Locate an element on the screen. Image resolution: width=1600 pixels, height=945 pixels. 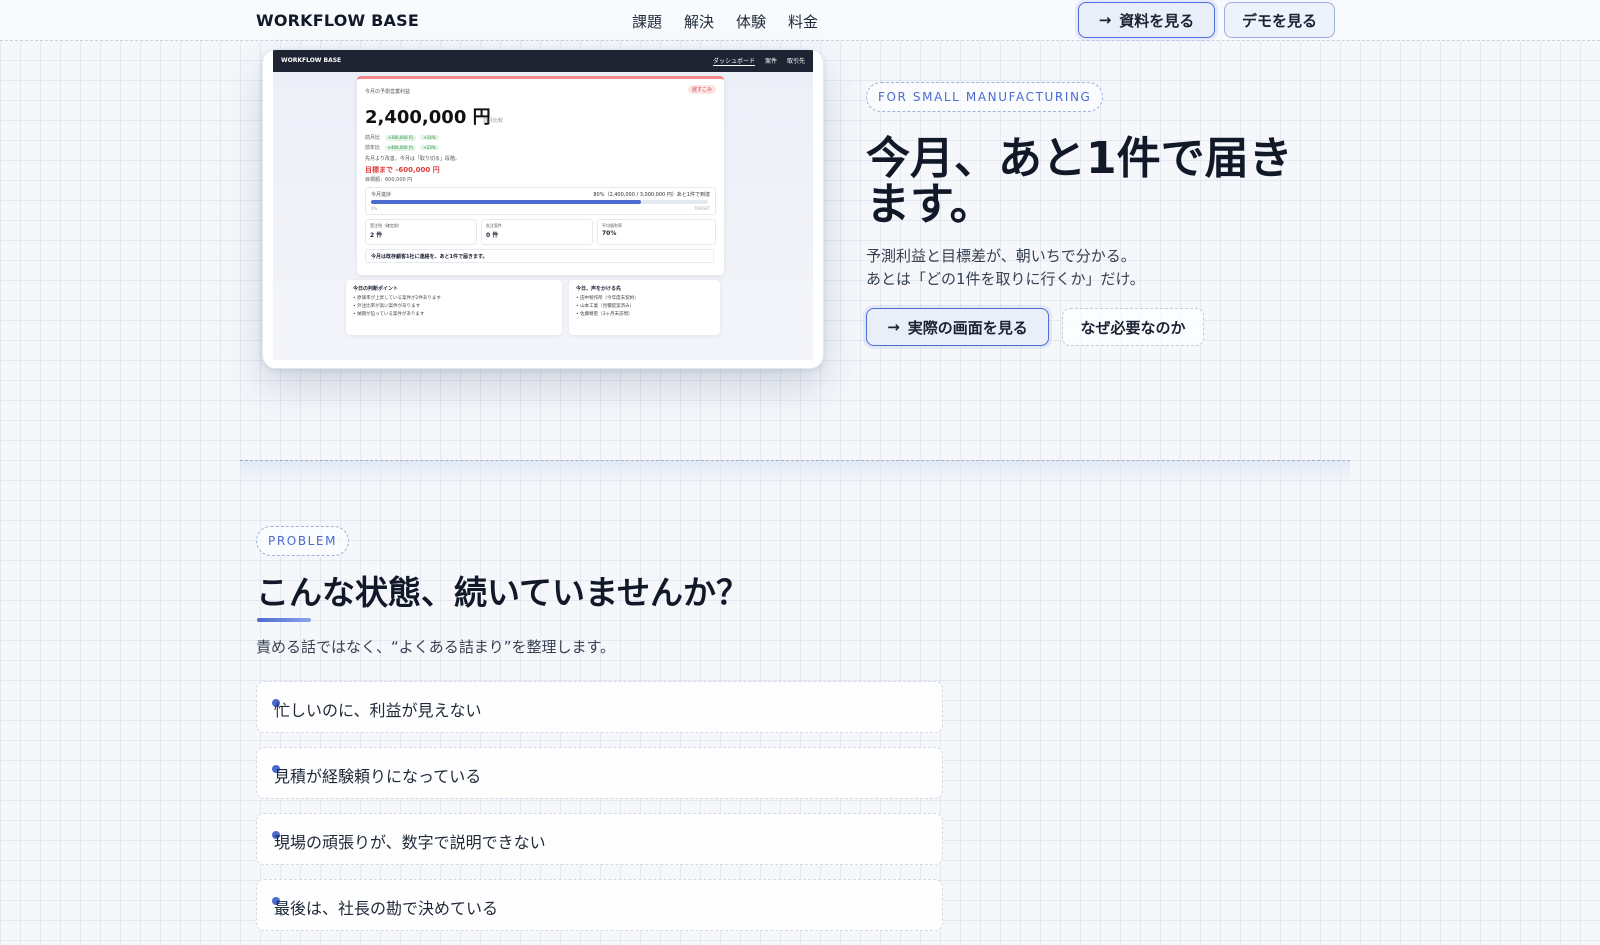
mockup-brand: WORKFLOW BASE is located at coordinates (311, 60).